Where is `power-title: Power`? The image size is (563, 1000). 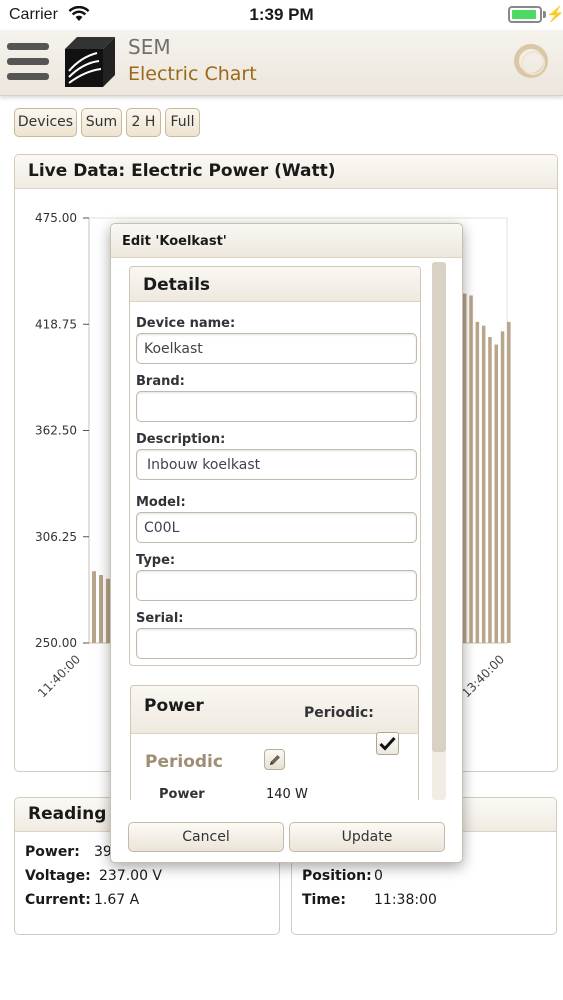
power-title: Power is located at coordinates (174, 706).